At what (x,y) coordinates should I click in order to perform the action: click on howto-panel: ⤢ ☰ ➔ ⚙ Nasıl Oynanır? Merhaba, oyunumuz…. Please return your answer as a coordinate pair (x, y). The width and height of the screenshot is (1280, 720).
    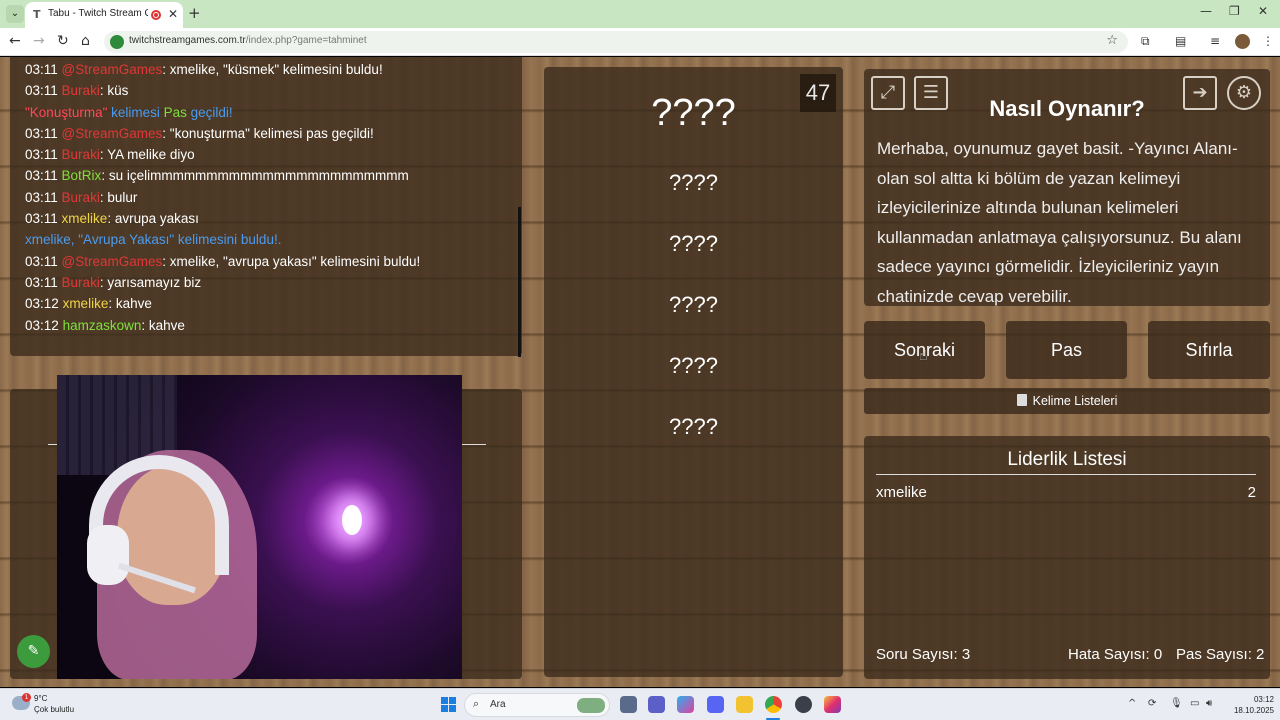
    Looking at the image, I should click on (1067, 187).